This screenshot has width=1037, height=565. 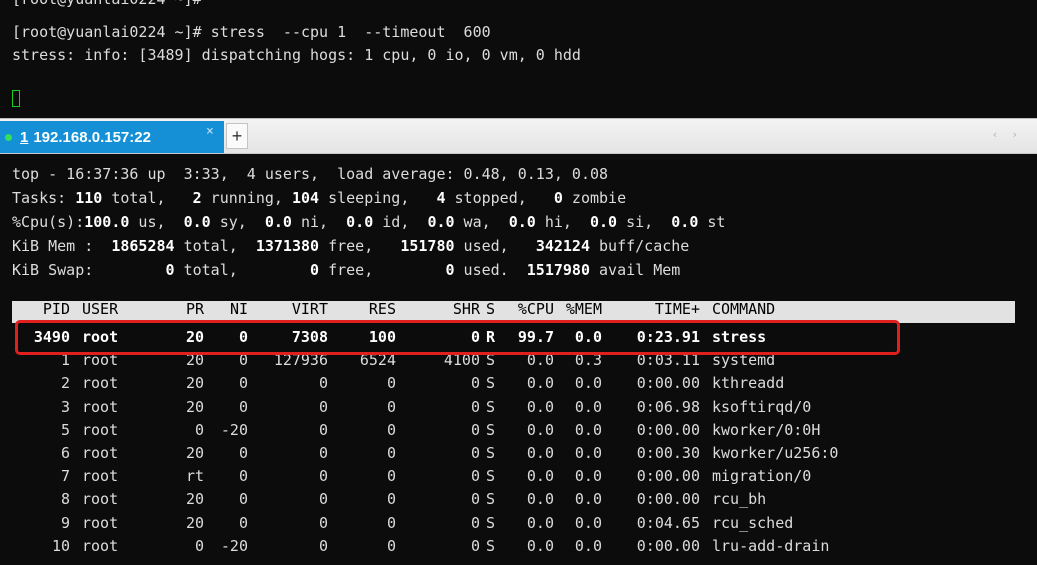 What do you see at coordinates (237, 136) in the screenshot?
I see `new-tab-button: +` at bounding box center [237, 136].